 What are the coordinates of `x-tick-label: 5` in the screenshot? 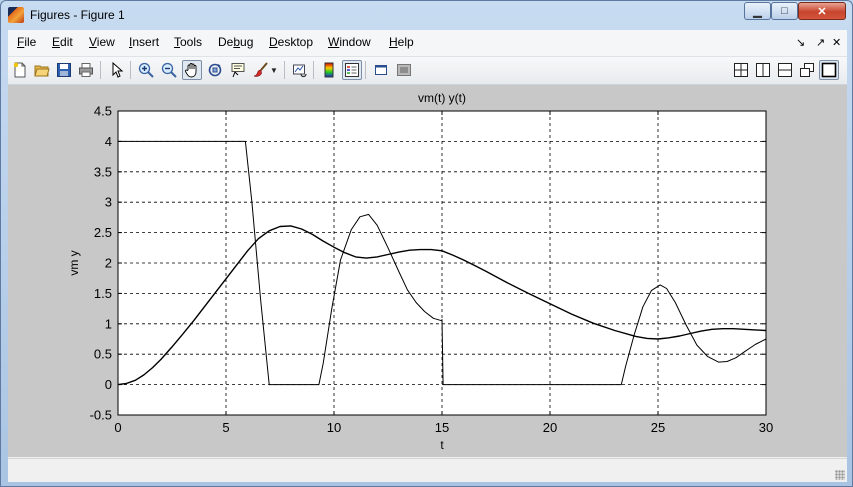 It's located at (225, 427).